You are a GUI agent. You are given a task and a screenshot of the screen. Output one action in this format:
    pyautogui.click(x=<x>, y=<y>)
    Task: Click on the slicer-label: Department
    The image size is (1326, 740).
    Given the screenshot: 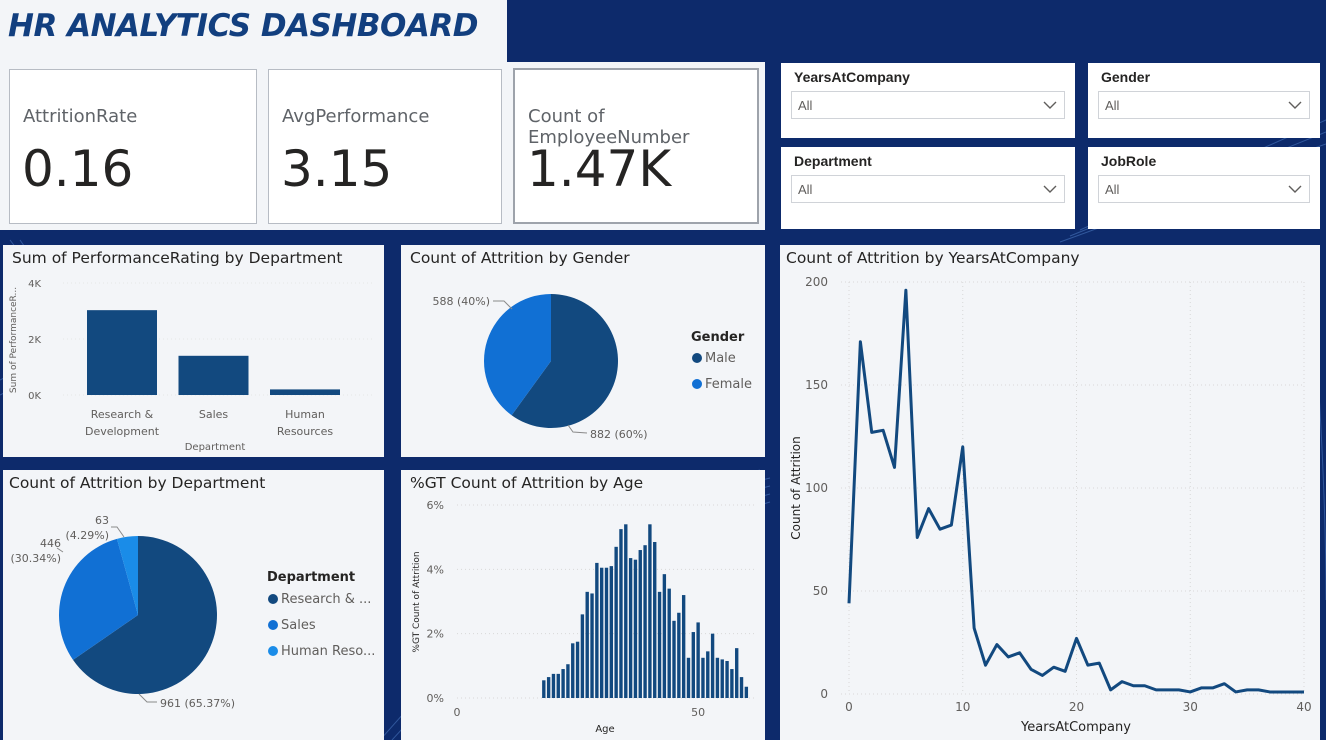 What is the action you would take?
    pyautogui.click(x=833, y=161)
    